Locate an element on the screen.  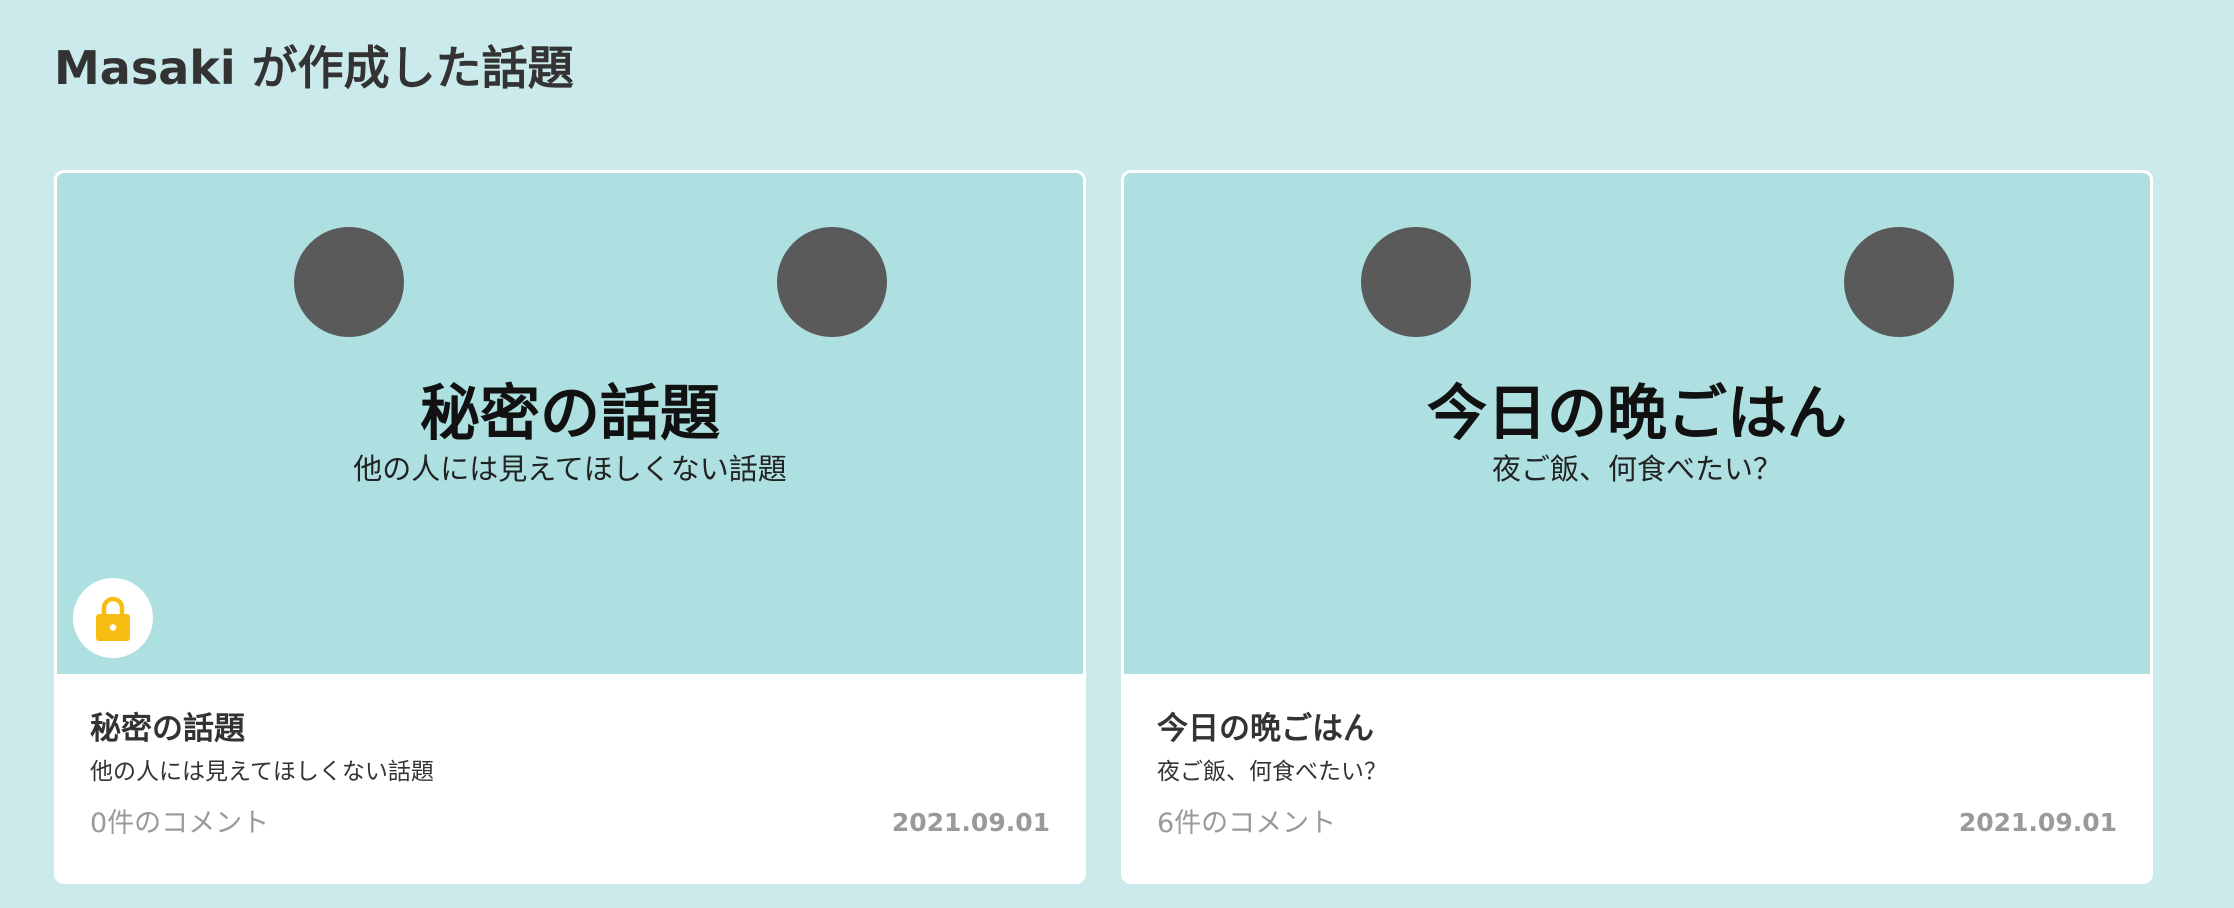
topic-title: 今日の晩ごはん is located at coordinates (1265, 729).